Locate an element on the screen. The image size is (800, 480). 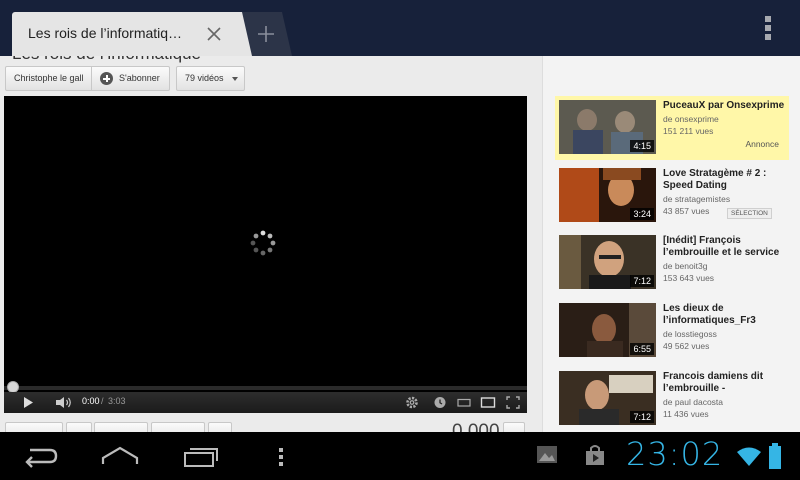
loading-spinner-icon is located at coordinates (263, 243).